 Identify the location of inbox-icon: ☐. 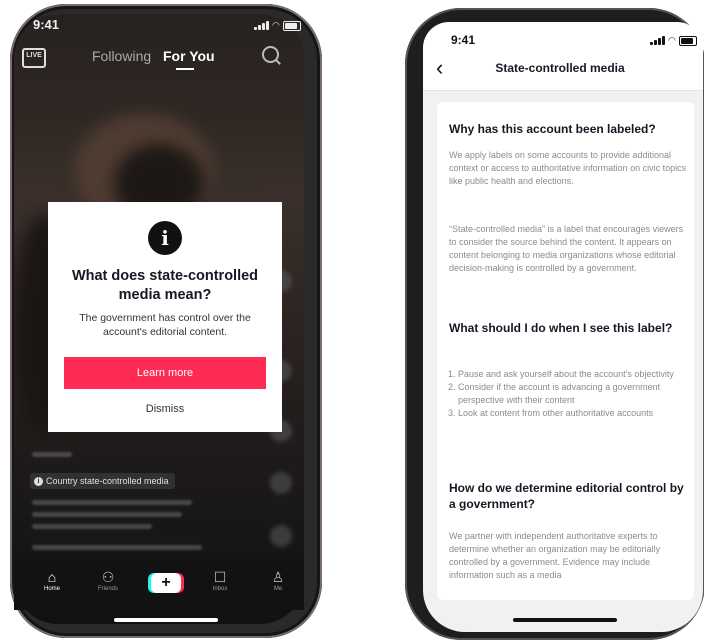
(220, 577).